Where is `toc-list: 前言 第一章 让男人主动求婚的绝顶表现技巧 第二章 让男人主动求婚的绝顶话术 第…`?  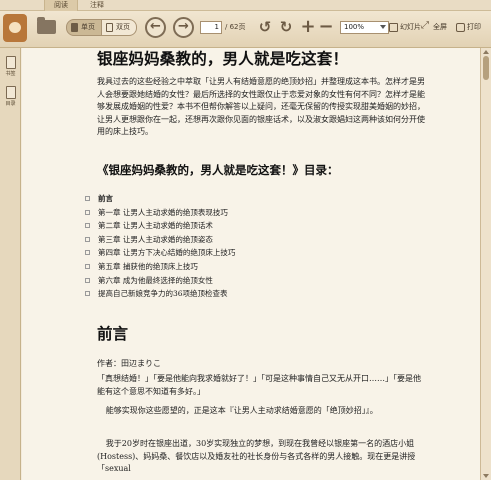 toc-list: 前言 第一章 让男人主动求婚的绝顶表现技巧 第二章 让男人主动求婚的绝顶话术 第… is located at coordinates (245, 246).